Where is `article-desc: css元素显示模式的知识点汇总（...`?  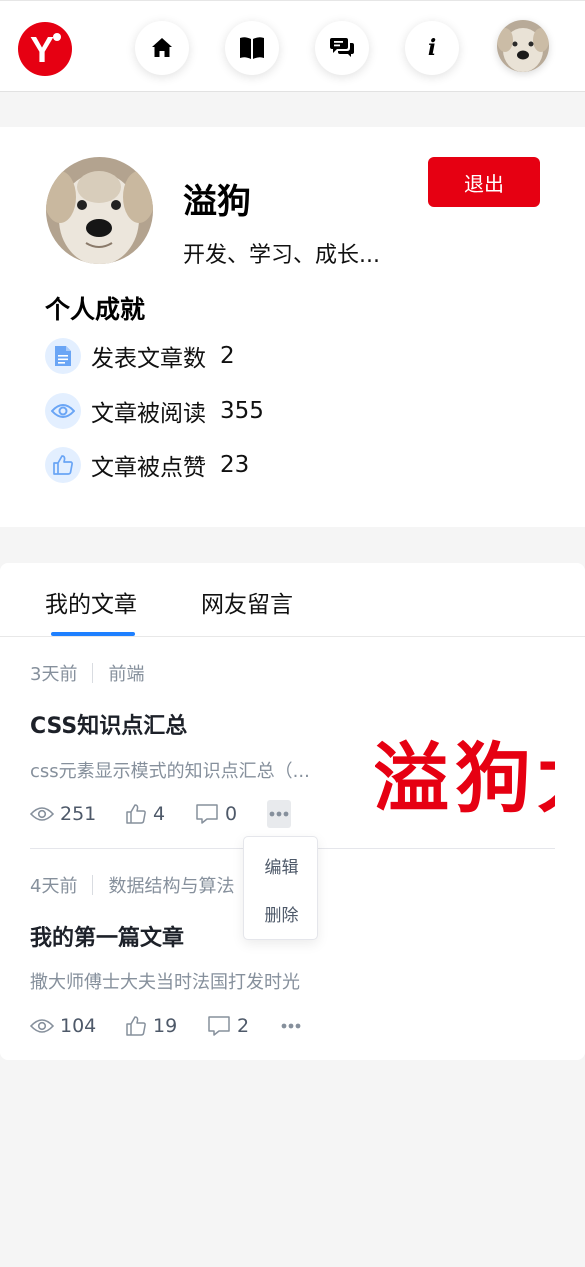 article-desc: css元素显示模式的知识点汇总（... is located at coordinates (180, 770).